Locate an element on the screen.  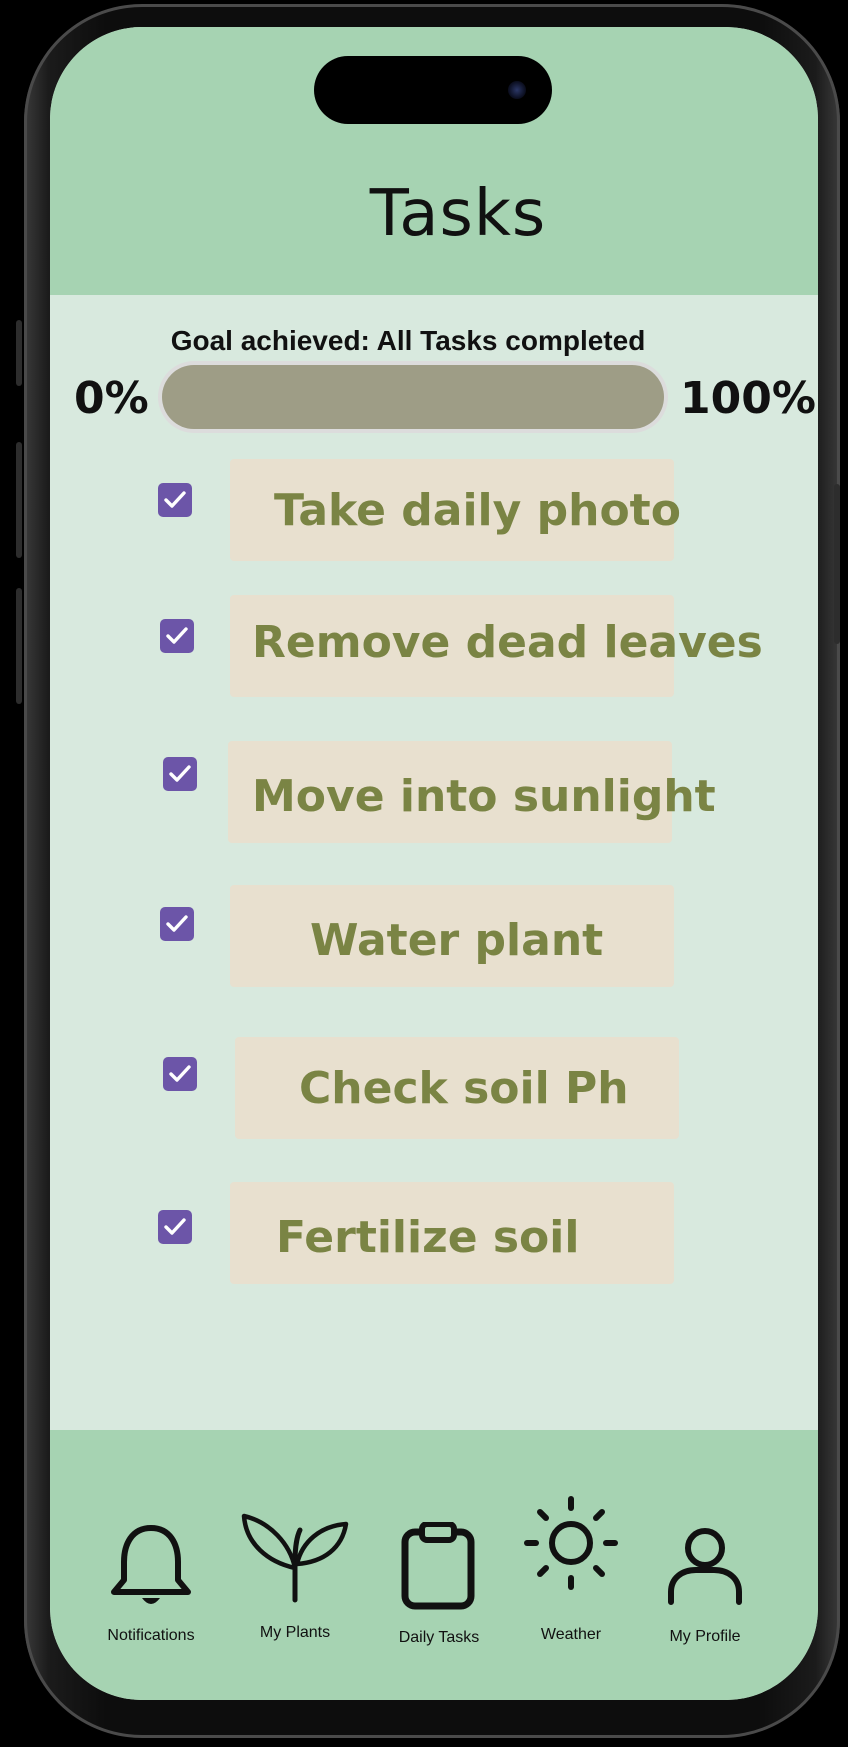
sprout-icon is located at coordinates (295, 1558).